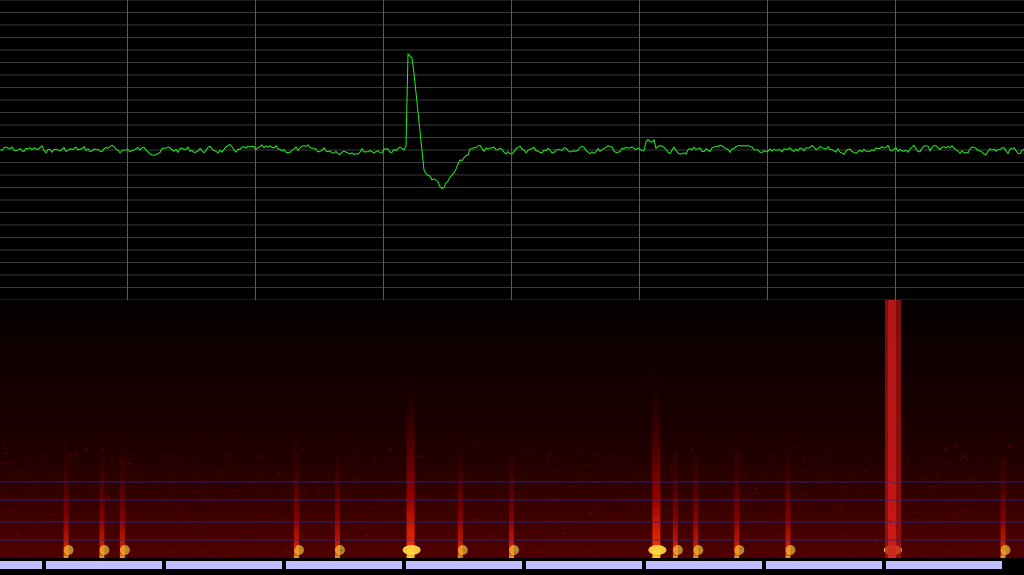  I want to click on spectrogram-band-core, so click(892, 429).